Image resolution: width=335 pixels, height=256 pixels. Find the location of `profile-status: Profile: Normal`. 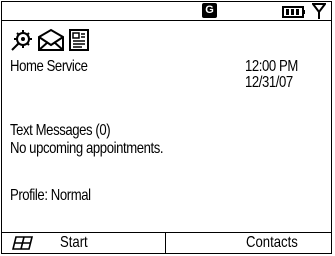

profile-status: Profile: Normal is located at coordinates (50, 196).